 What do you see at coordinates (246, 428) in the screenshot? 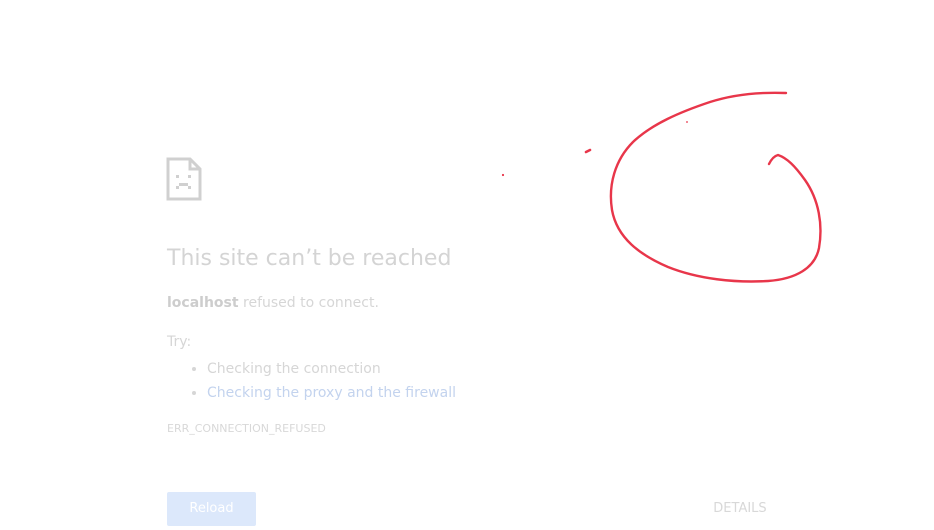
I see `error-code: ERR_CONNECTION_REFUSED` at bounding box center [246, 428].